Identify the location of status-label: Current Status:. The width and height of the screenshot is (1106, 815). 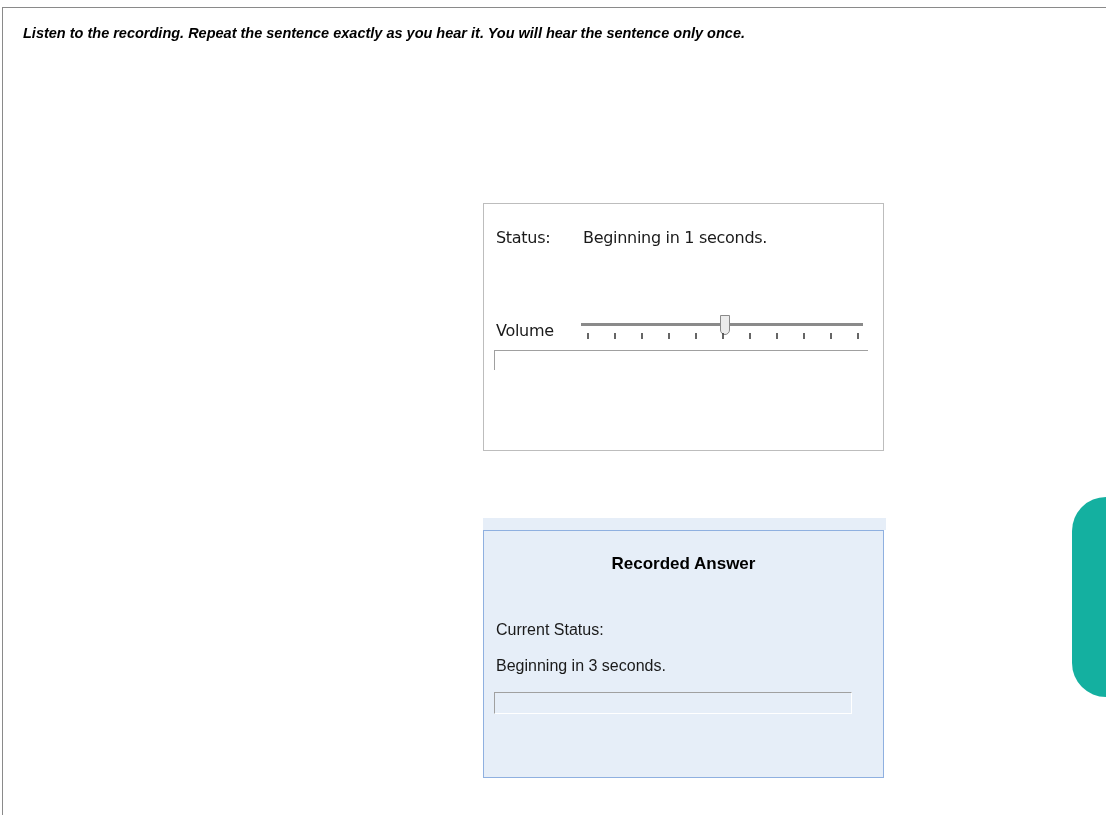
(550, 630).